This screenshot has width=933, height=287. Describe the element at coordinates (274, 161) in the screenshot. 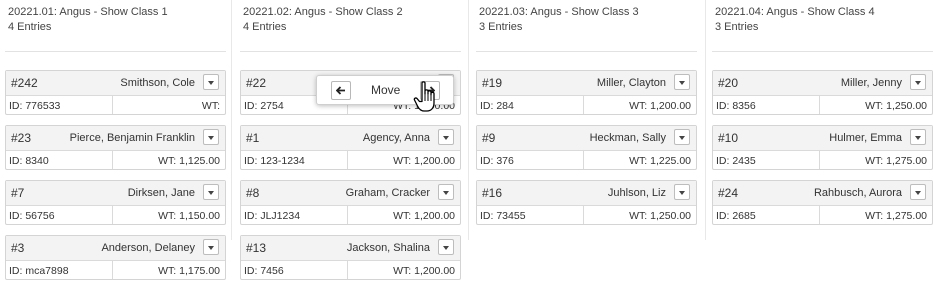

I see `entry-id: ID: 123-1234` at that location.